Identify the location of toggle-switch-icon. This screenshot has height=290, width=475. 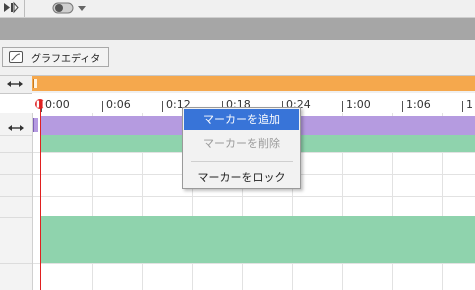
(63, 8).